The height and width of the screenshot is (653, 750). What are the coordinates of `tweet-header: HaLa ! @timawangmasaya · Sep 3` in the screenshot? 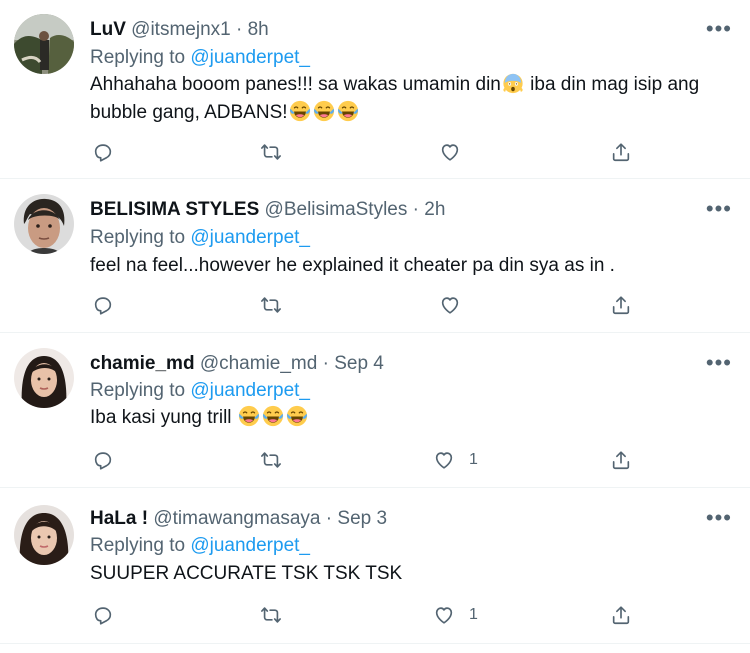 It's located at (238, 519).